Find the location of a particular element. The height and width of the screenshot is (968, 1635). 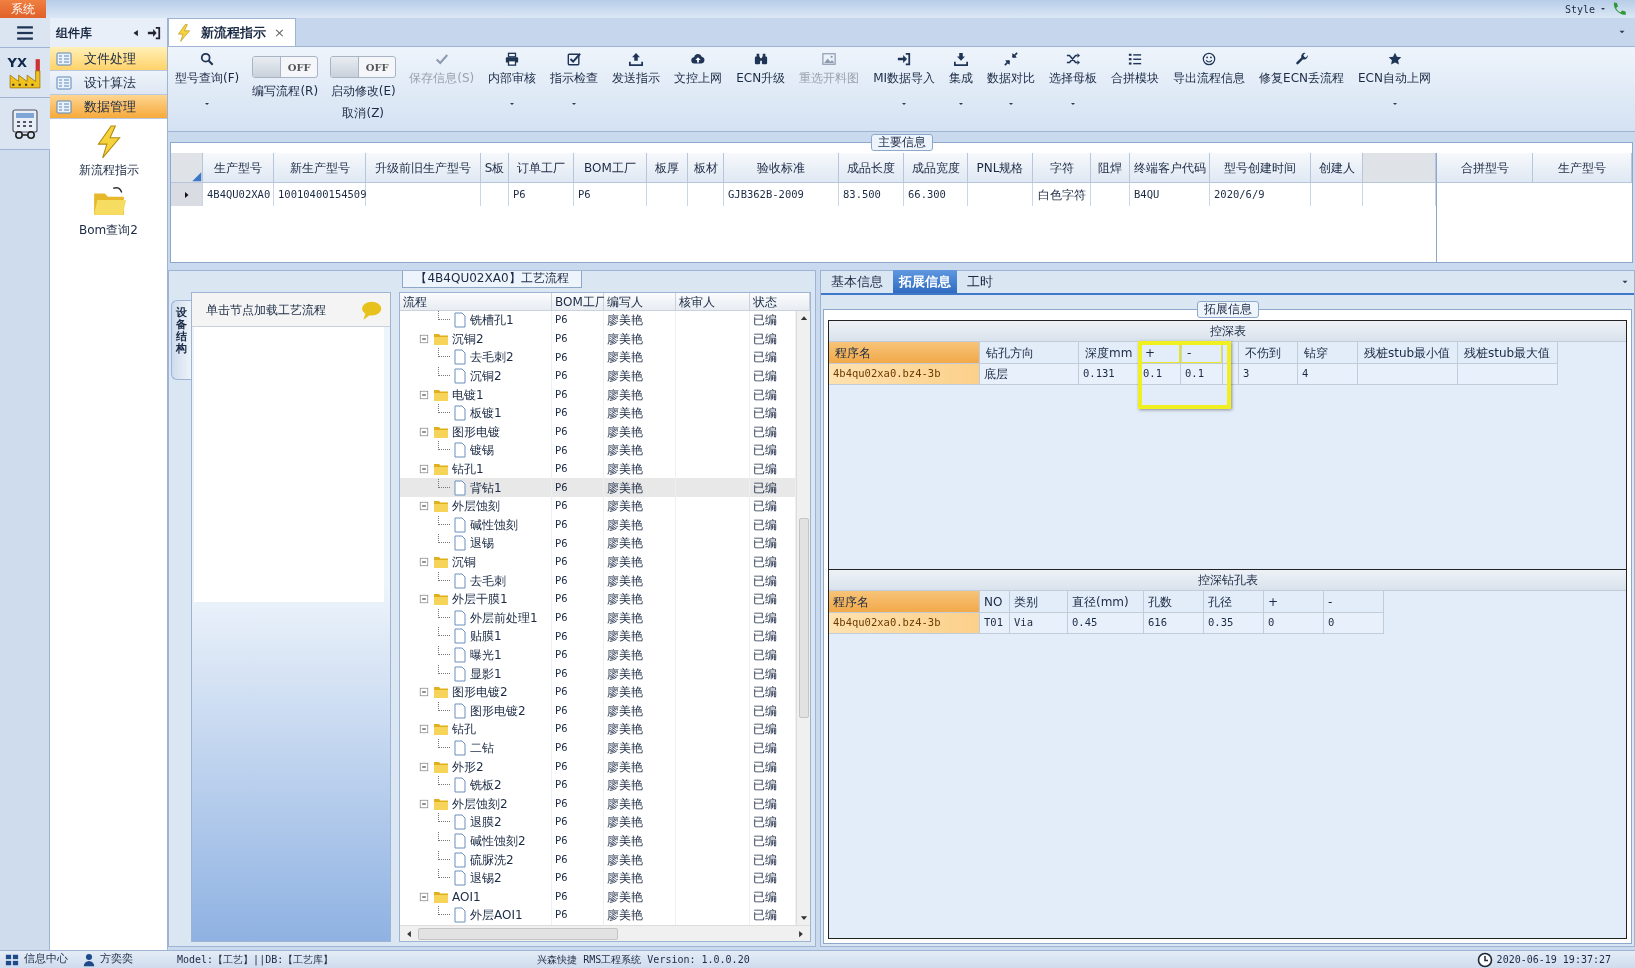

exit-icon is located at coordinates (154, 32).